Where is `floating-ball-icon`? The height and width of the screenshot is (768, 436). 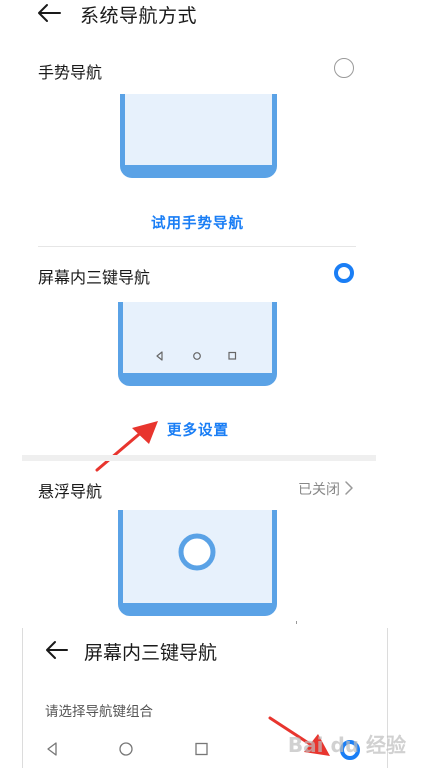 floating-ball-icon is located at coordinates (197, 552).